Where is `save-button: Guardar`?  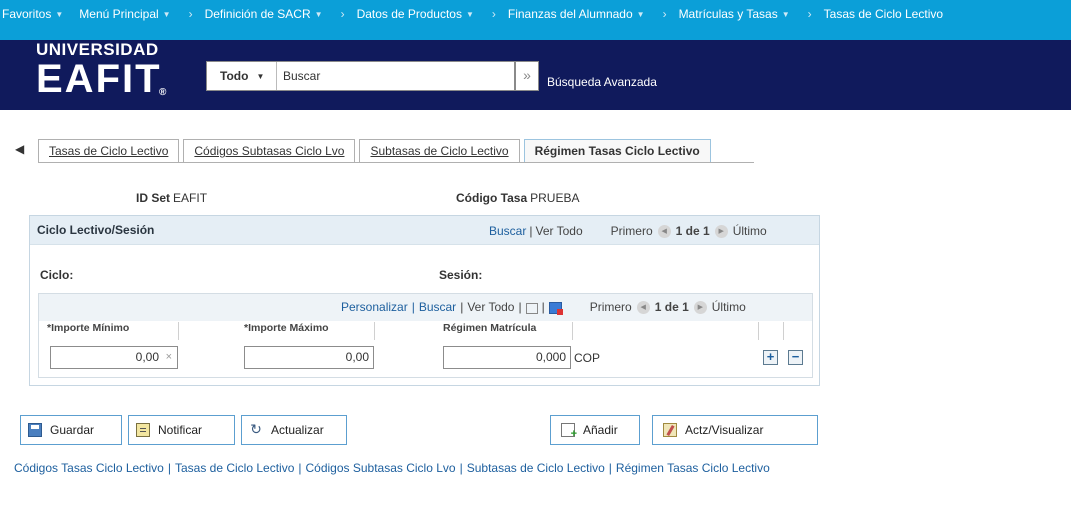
save-button: Guardar is located at coordinates (71, 430).